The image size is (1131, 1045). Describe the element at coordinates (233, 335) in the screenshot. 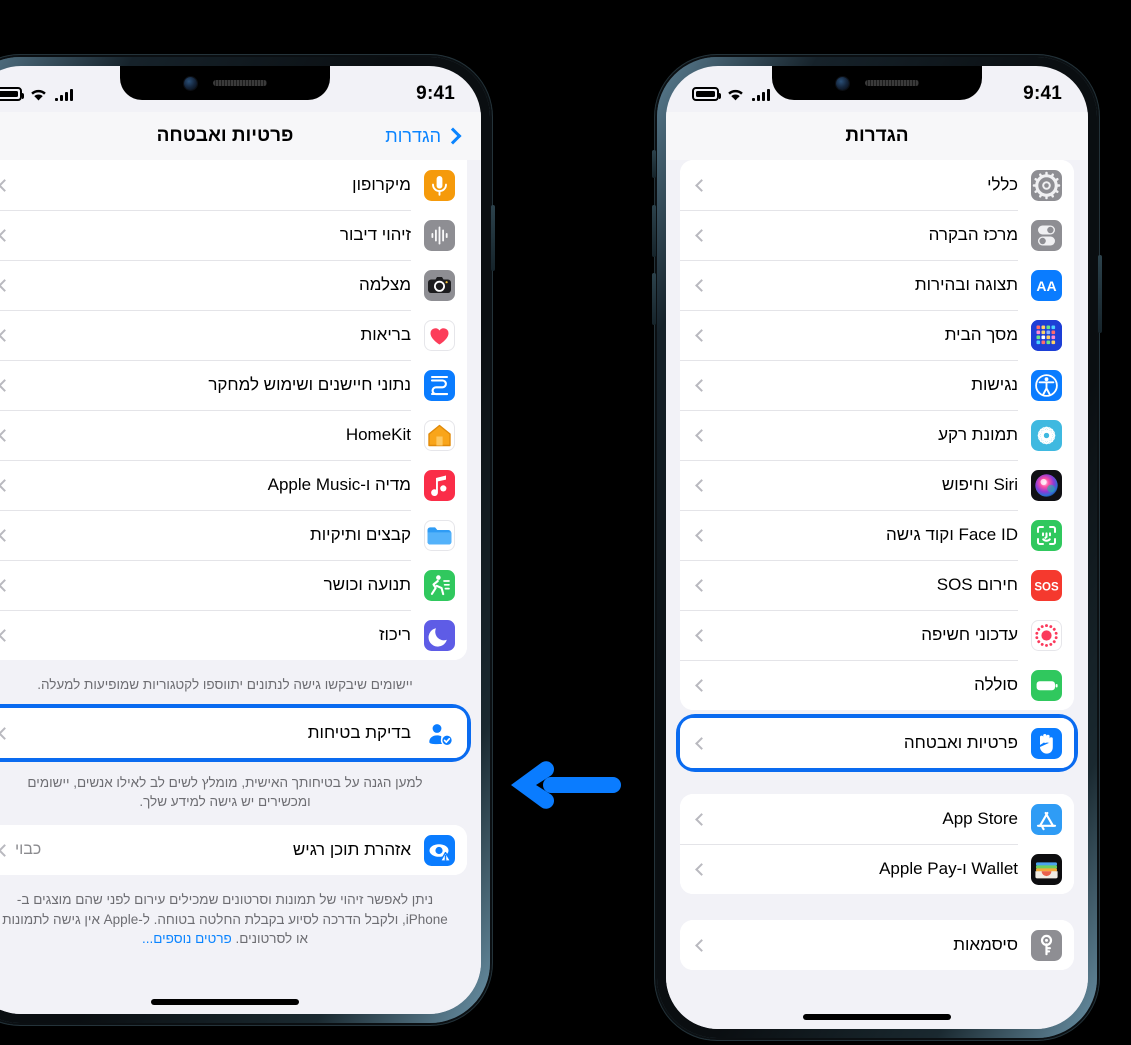

I see `row-health-heart-icon: בריאות` at that location.